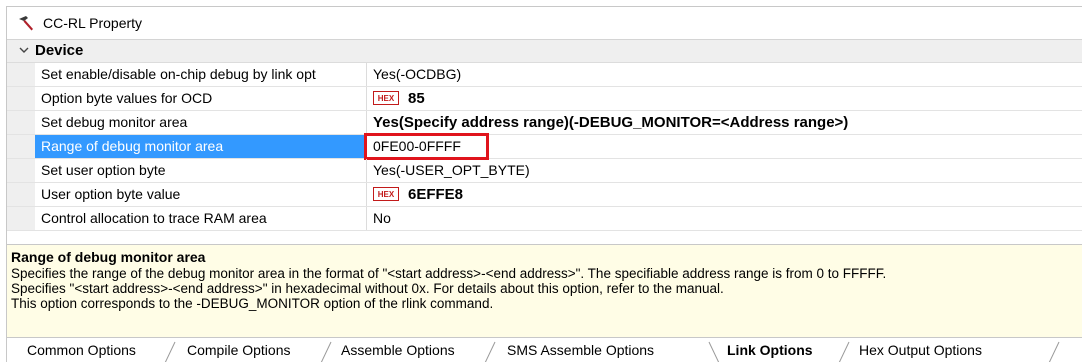  Describe the element at coordinates (580, 350) in the screenshot. I see `tab-sms-assemble-options: SMS Assemble Options` at that location.